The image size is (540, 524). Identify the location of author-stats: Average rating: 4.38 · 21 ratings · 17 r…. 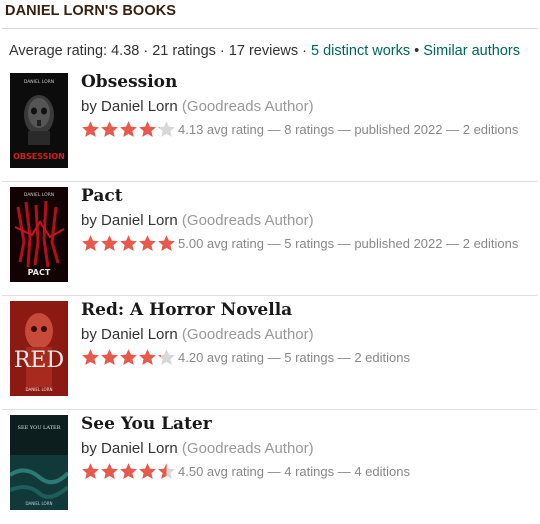
(264, 51).